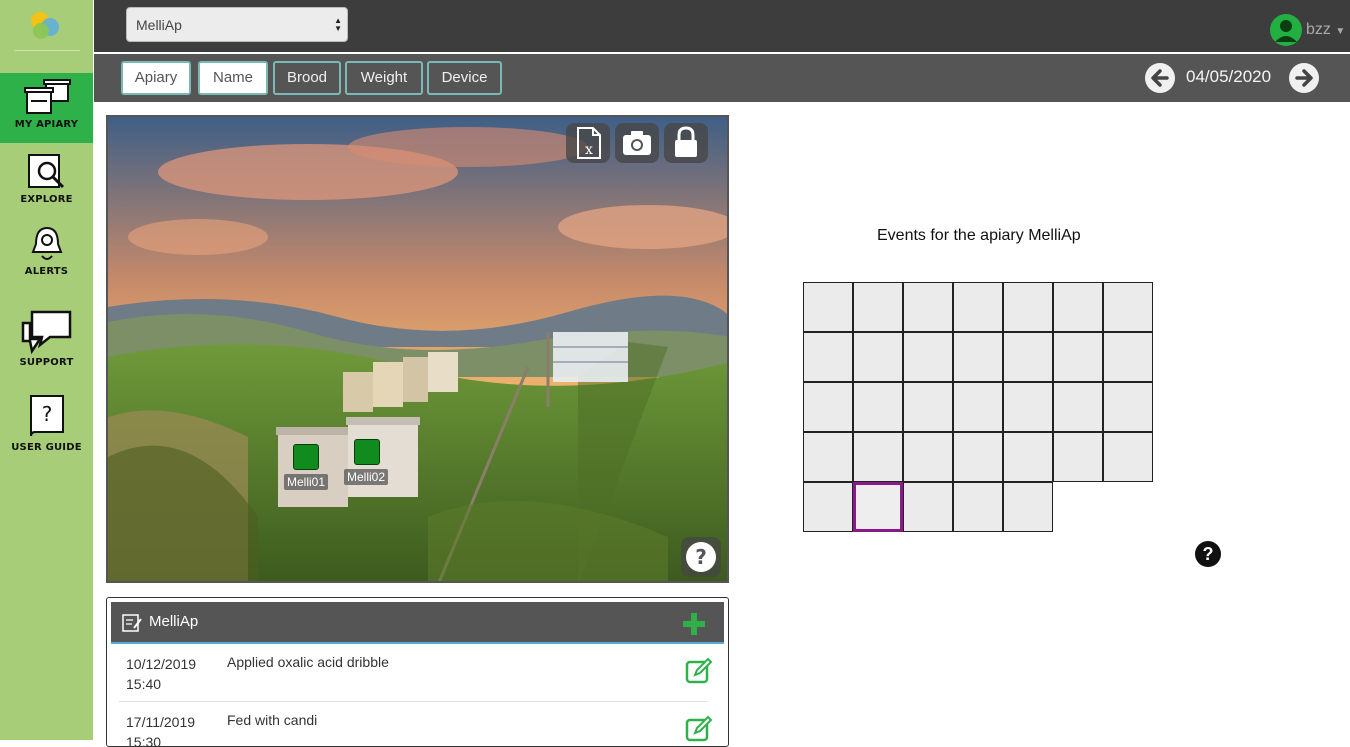 Image resolution: width=1350 pixels, height=747 pixels. What do you see at coordinates (46, 447) in the screenshot?
I see `sidebar-item-label: USER GUIDE` at bounding box center [46, 447].